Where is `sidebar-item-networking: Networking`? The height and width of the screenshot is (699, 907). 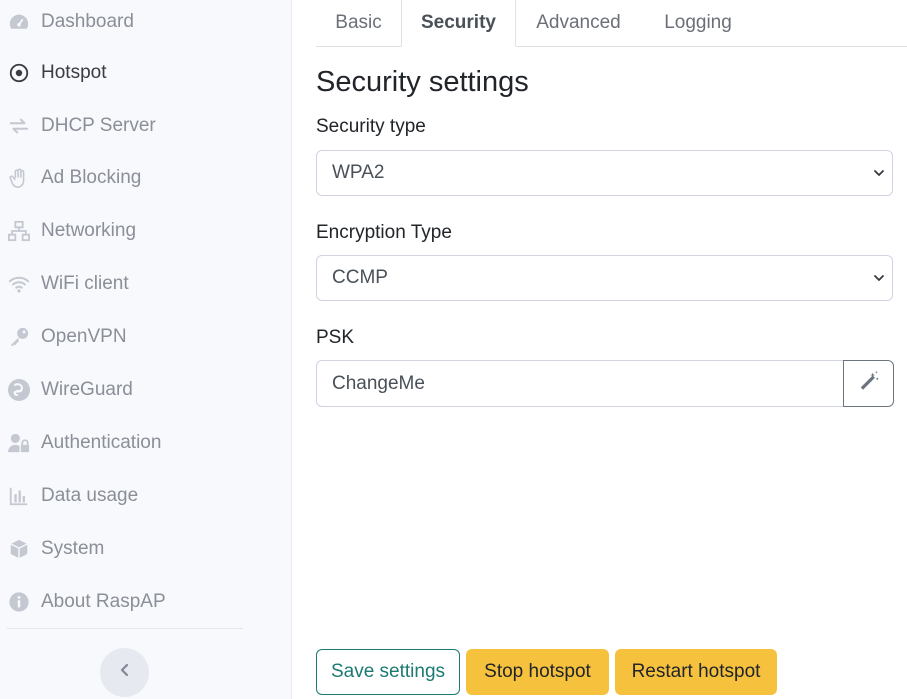 sidebar-item-networking: Networking is located at coordinates (145, 231).